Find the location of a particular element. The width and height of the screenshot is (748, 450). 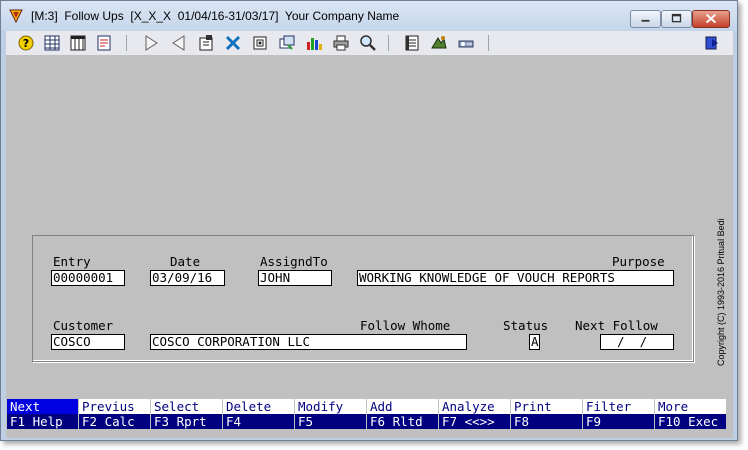

maximize-button is located at coordinates (676, 19).